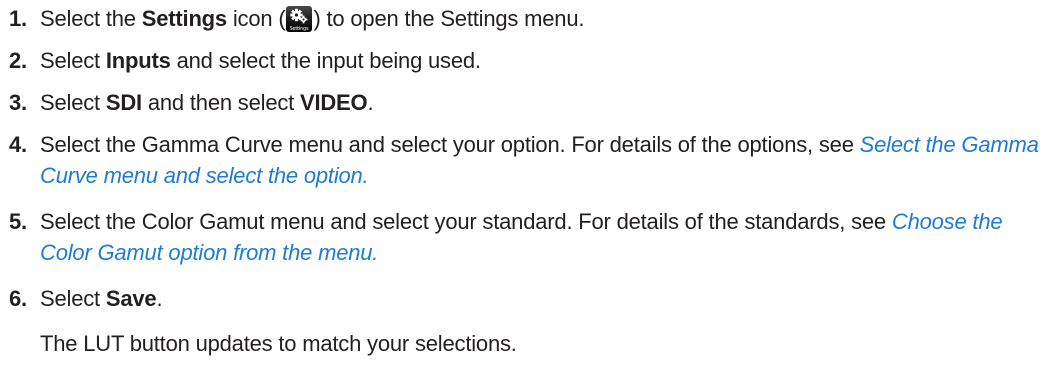  What do you see at coordinates (546, 102) in the screenshot?
I see `step-text: Select SDI and then select VIDEO.` at bounding box center [546, 102].